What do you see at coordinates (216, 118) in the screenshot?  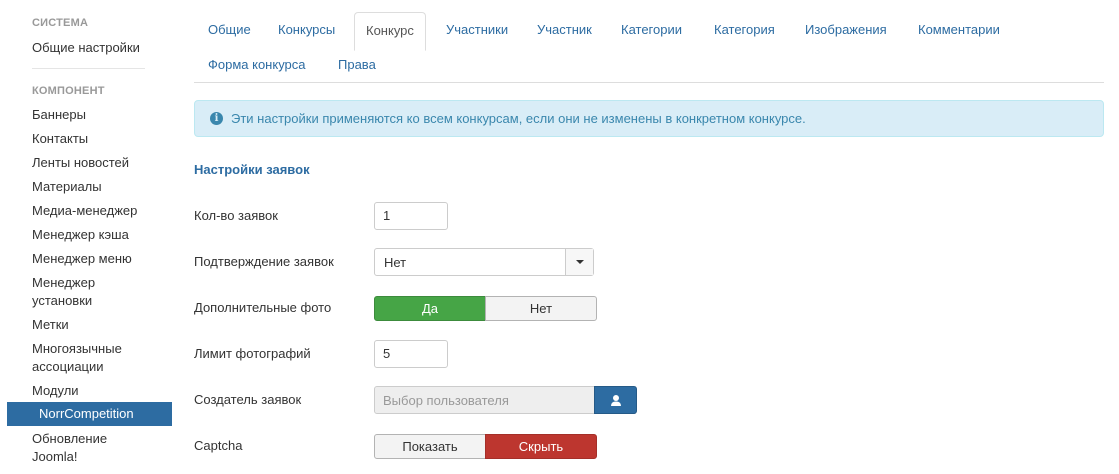 I see `info-icon: i` at bounding box center [216, 118].